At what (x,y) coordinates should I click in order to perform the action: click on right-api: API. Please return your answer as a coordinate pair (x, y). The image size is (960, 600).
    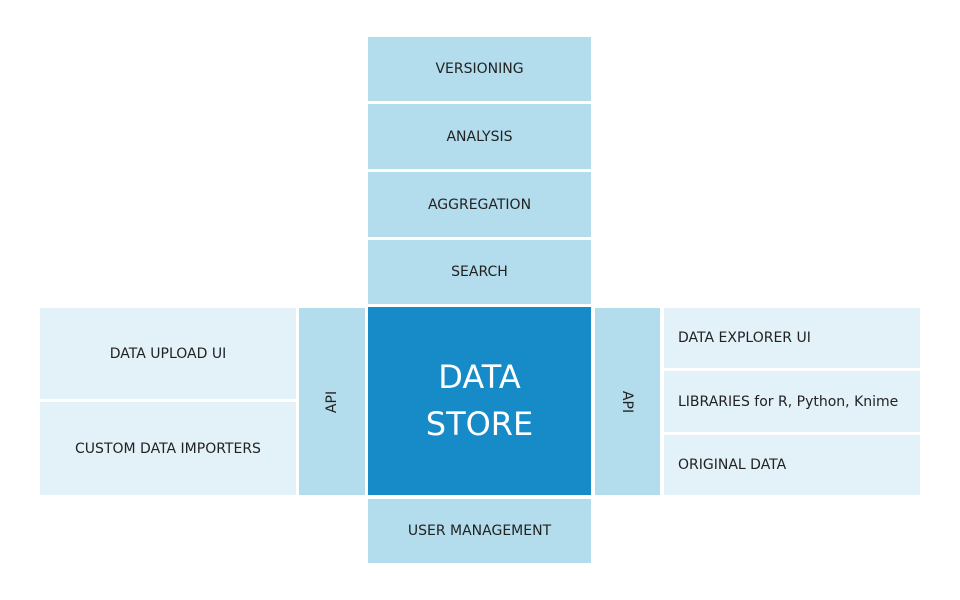
    Looking at the image, I should click on (627, 401).